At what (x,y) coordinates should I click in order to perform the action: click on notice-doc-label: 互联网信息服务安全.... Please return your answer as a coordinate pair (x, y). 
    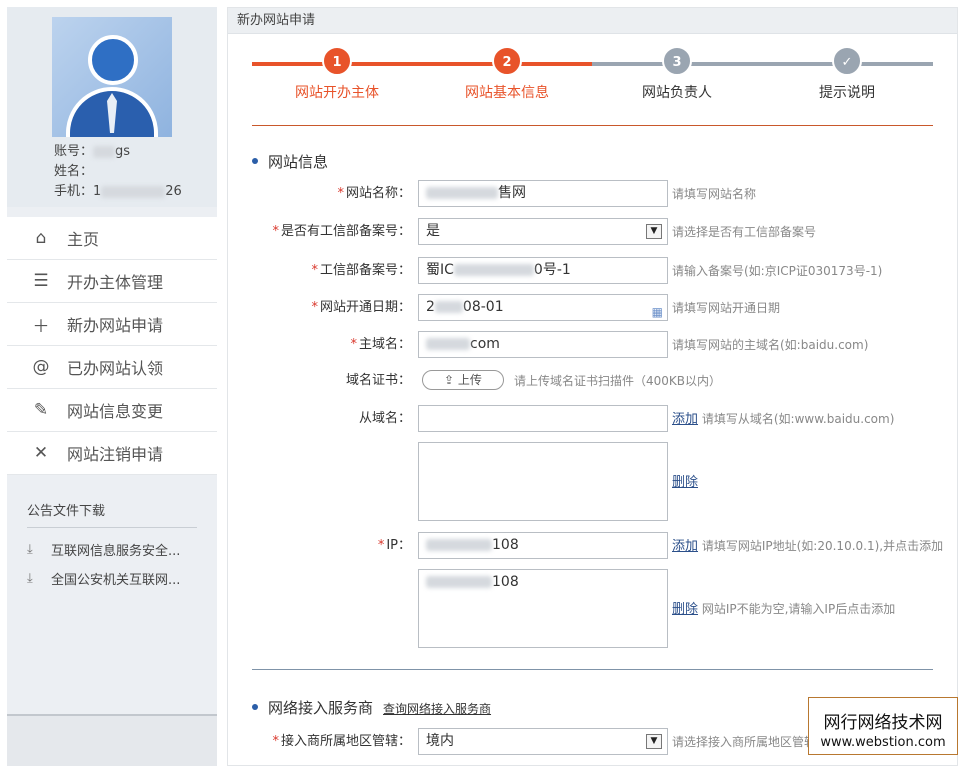
    Looking at the image, I should click on (116, 551).